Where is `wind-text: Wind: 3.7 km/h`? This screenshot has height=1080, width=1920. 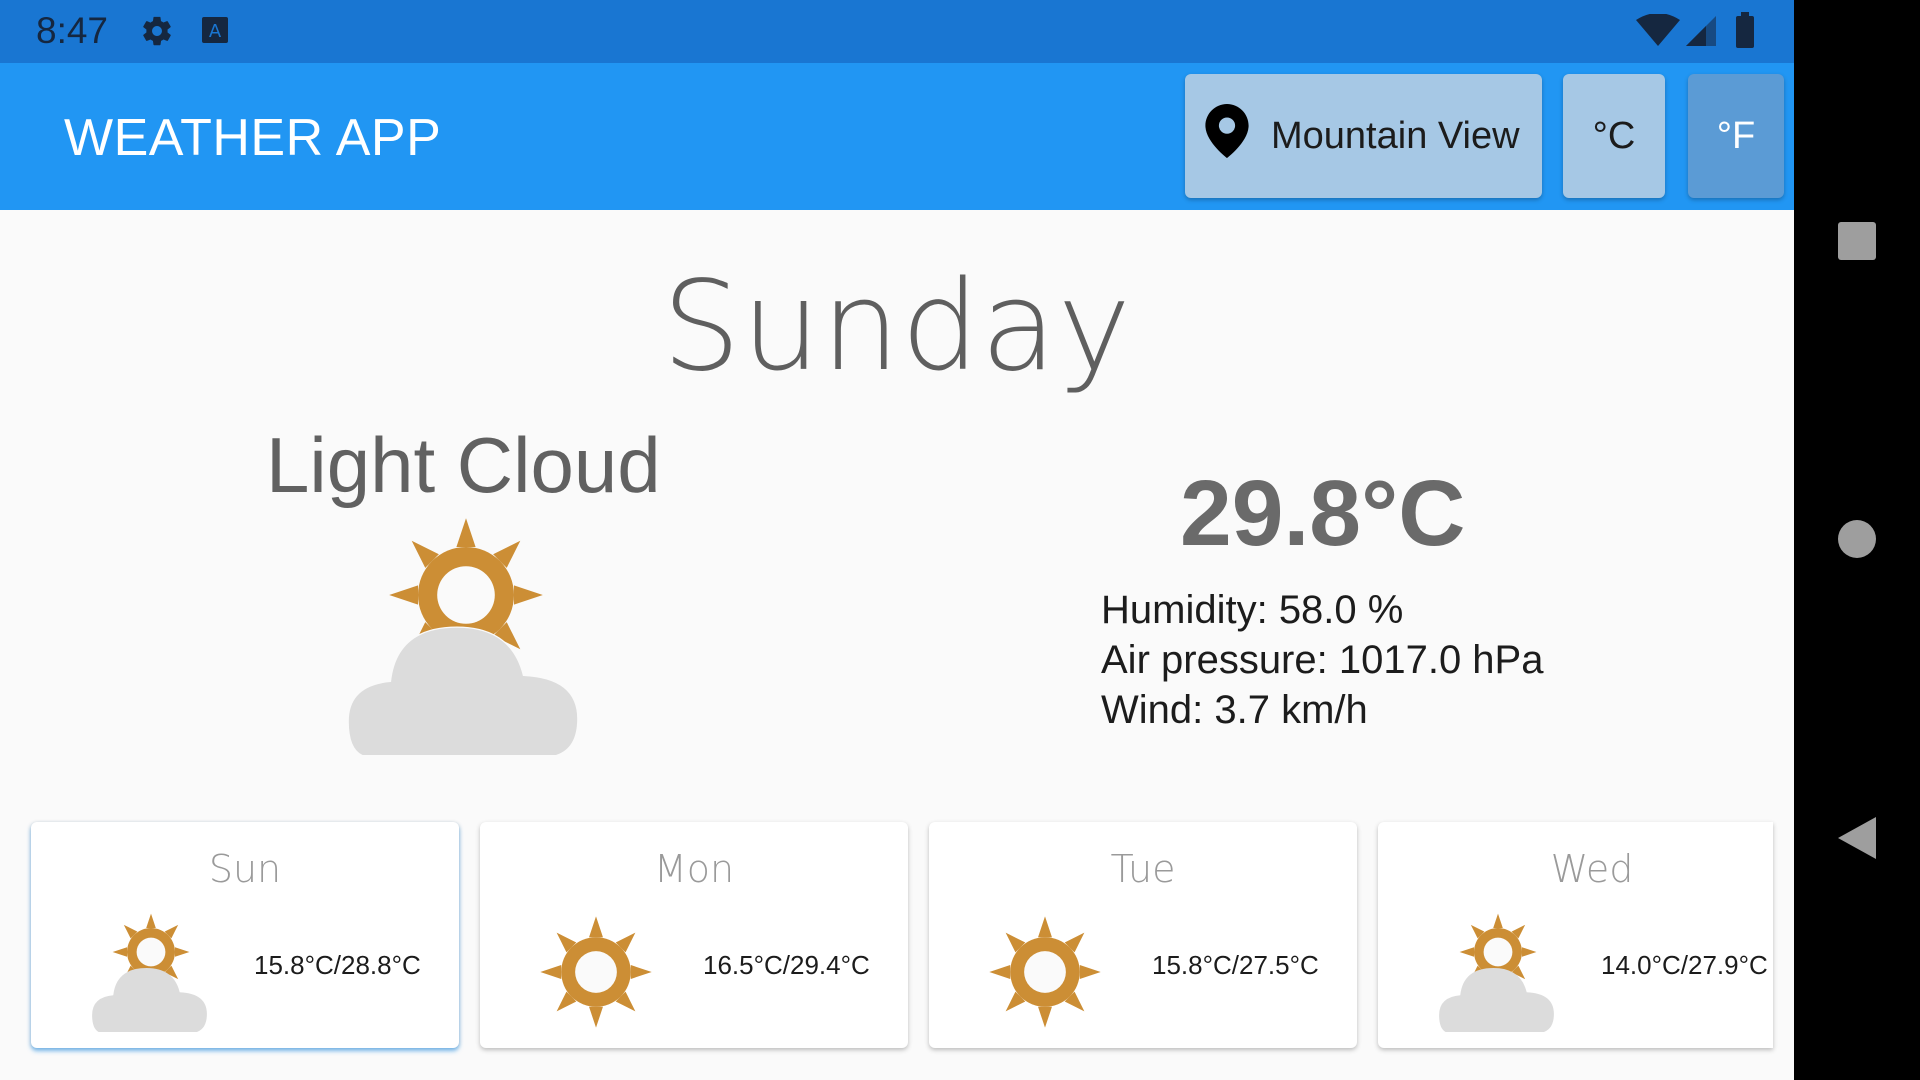 wind-text: Wind: 3.7 km/h is located at coordinates (1234, 710).